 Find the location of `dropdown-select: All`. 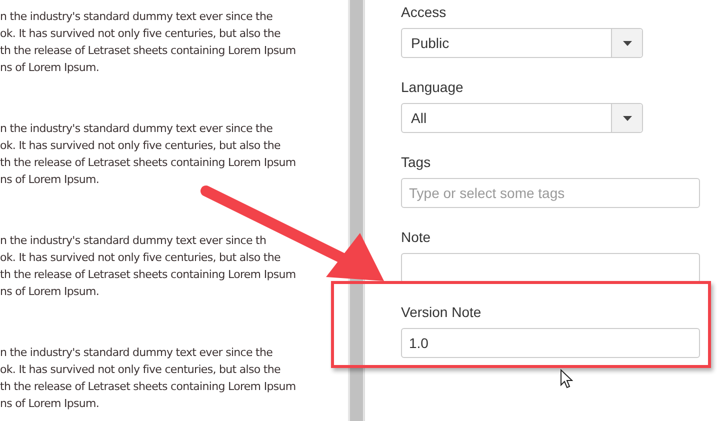

dropdown-select: All is located at coordinates (522, 118).